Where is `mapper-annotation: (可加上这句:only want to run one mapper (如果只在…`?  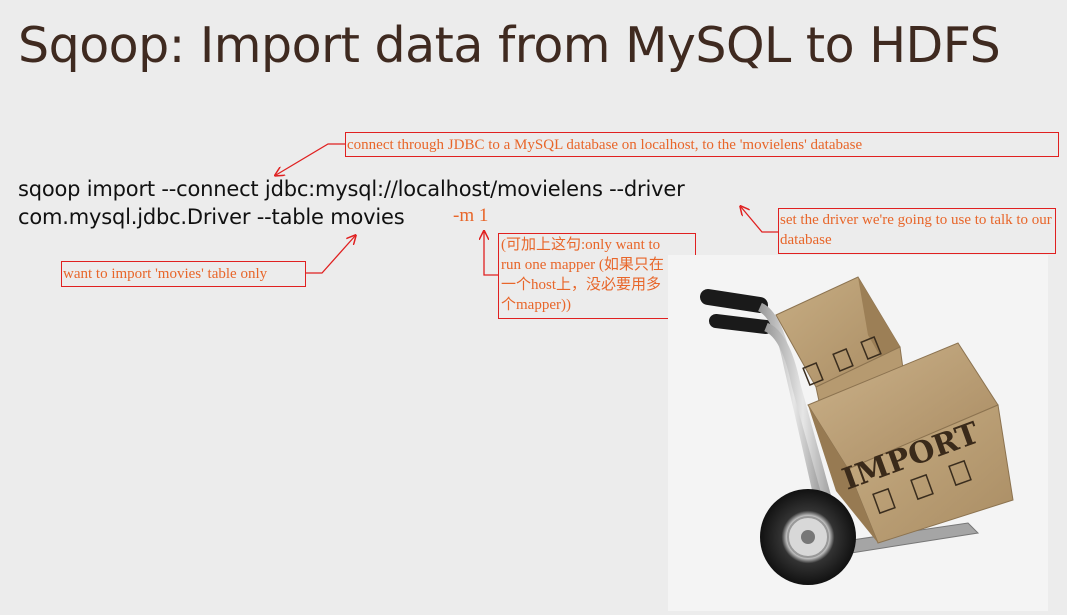 mapper-annotation: (可加上这句:only want to run one mapper (如果只在… is located at coordinates (597, 276).